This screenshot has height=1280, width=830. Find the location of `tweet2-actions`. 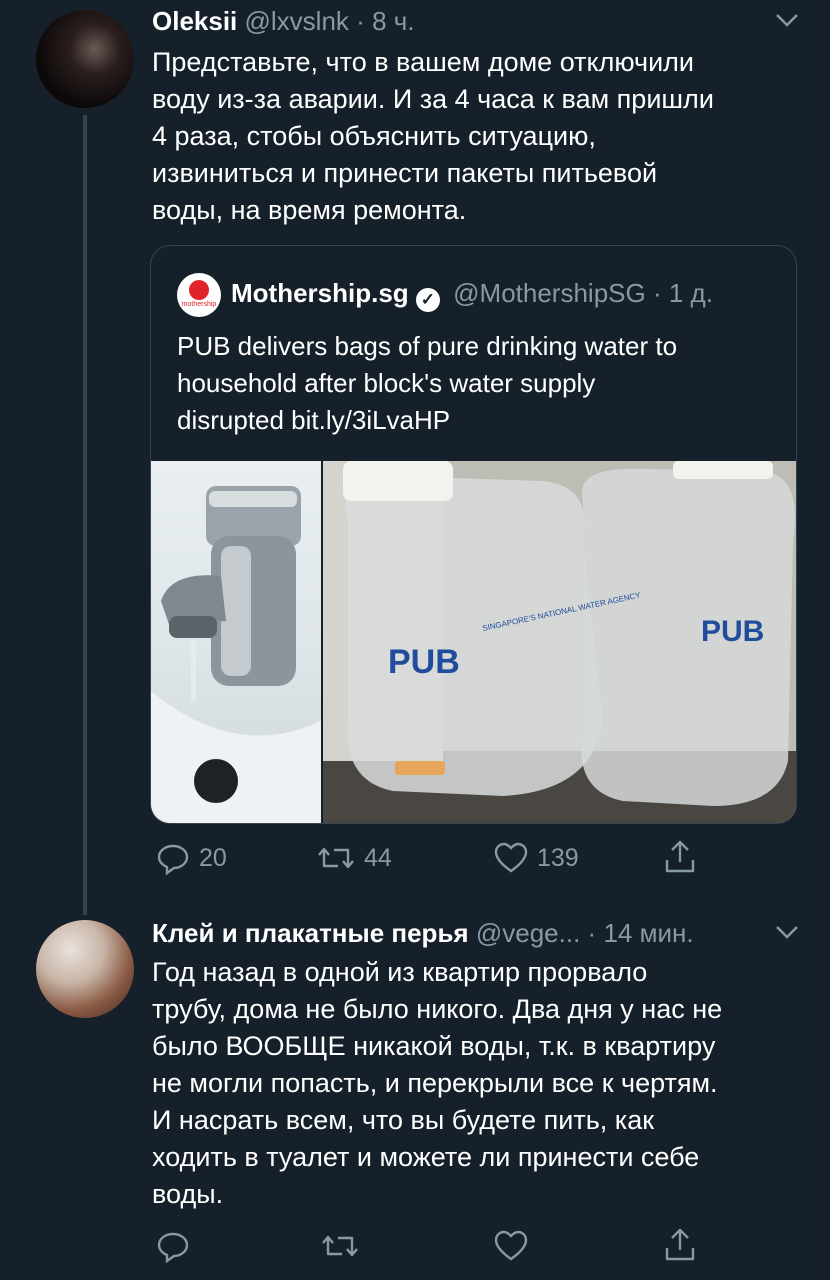

tweet2-actions is located at coordinates (415, 1248).